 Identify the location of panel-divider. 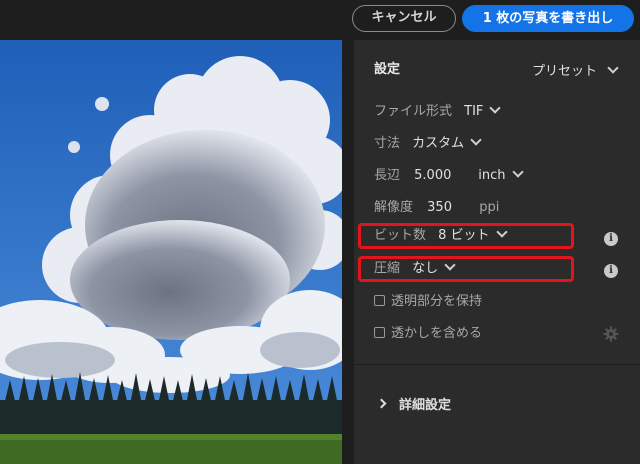
(497, 364).